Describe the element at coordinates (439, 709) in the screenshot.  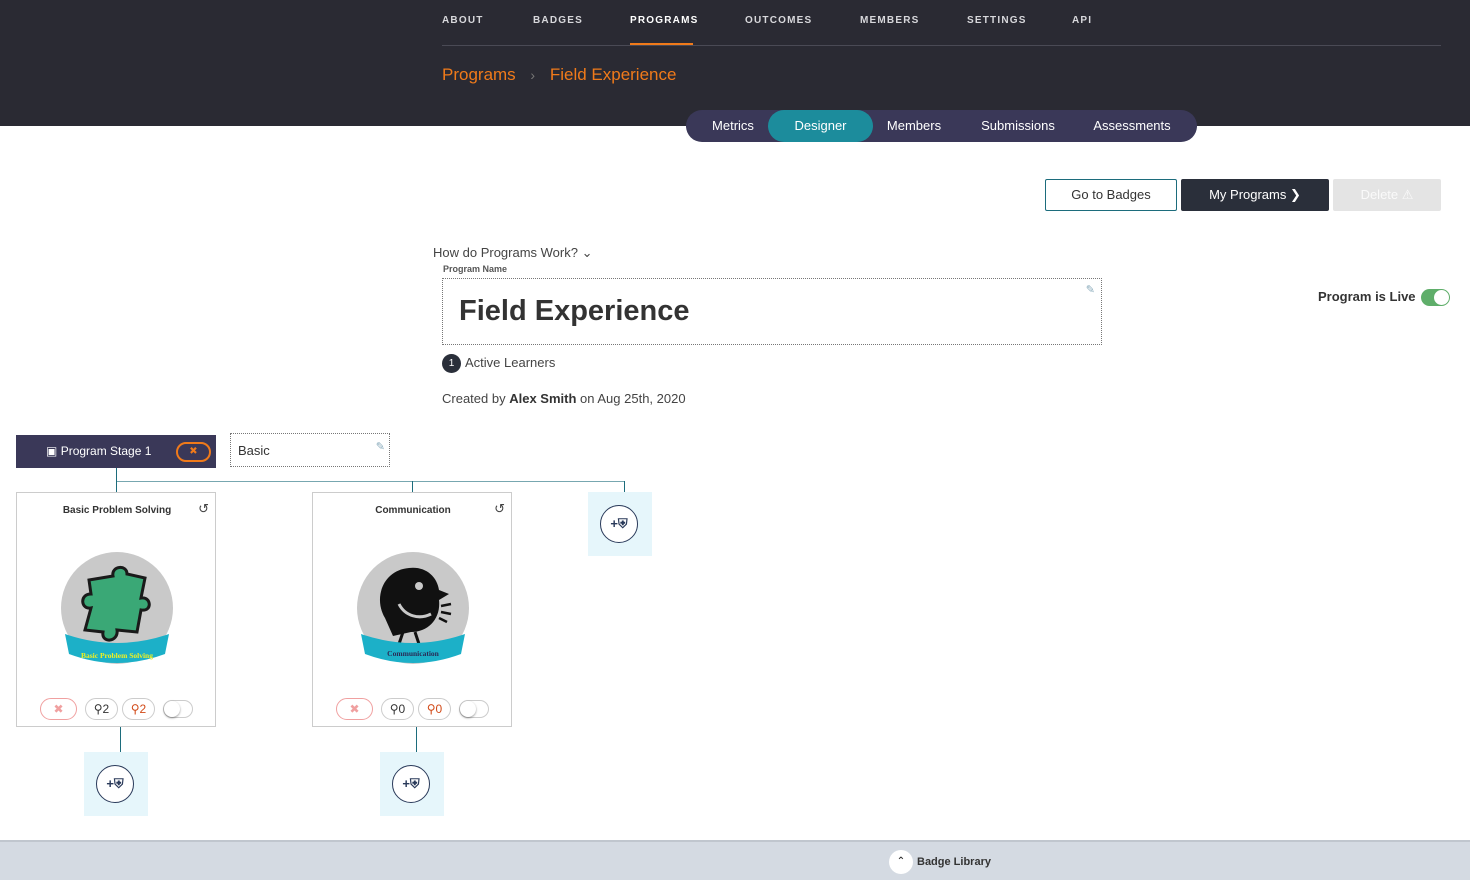
I see `badge-count-b-value: 0` at that location.